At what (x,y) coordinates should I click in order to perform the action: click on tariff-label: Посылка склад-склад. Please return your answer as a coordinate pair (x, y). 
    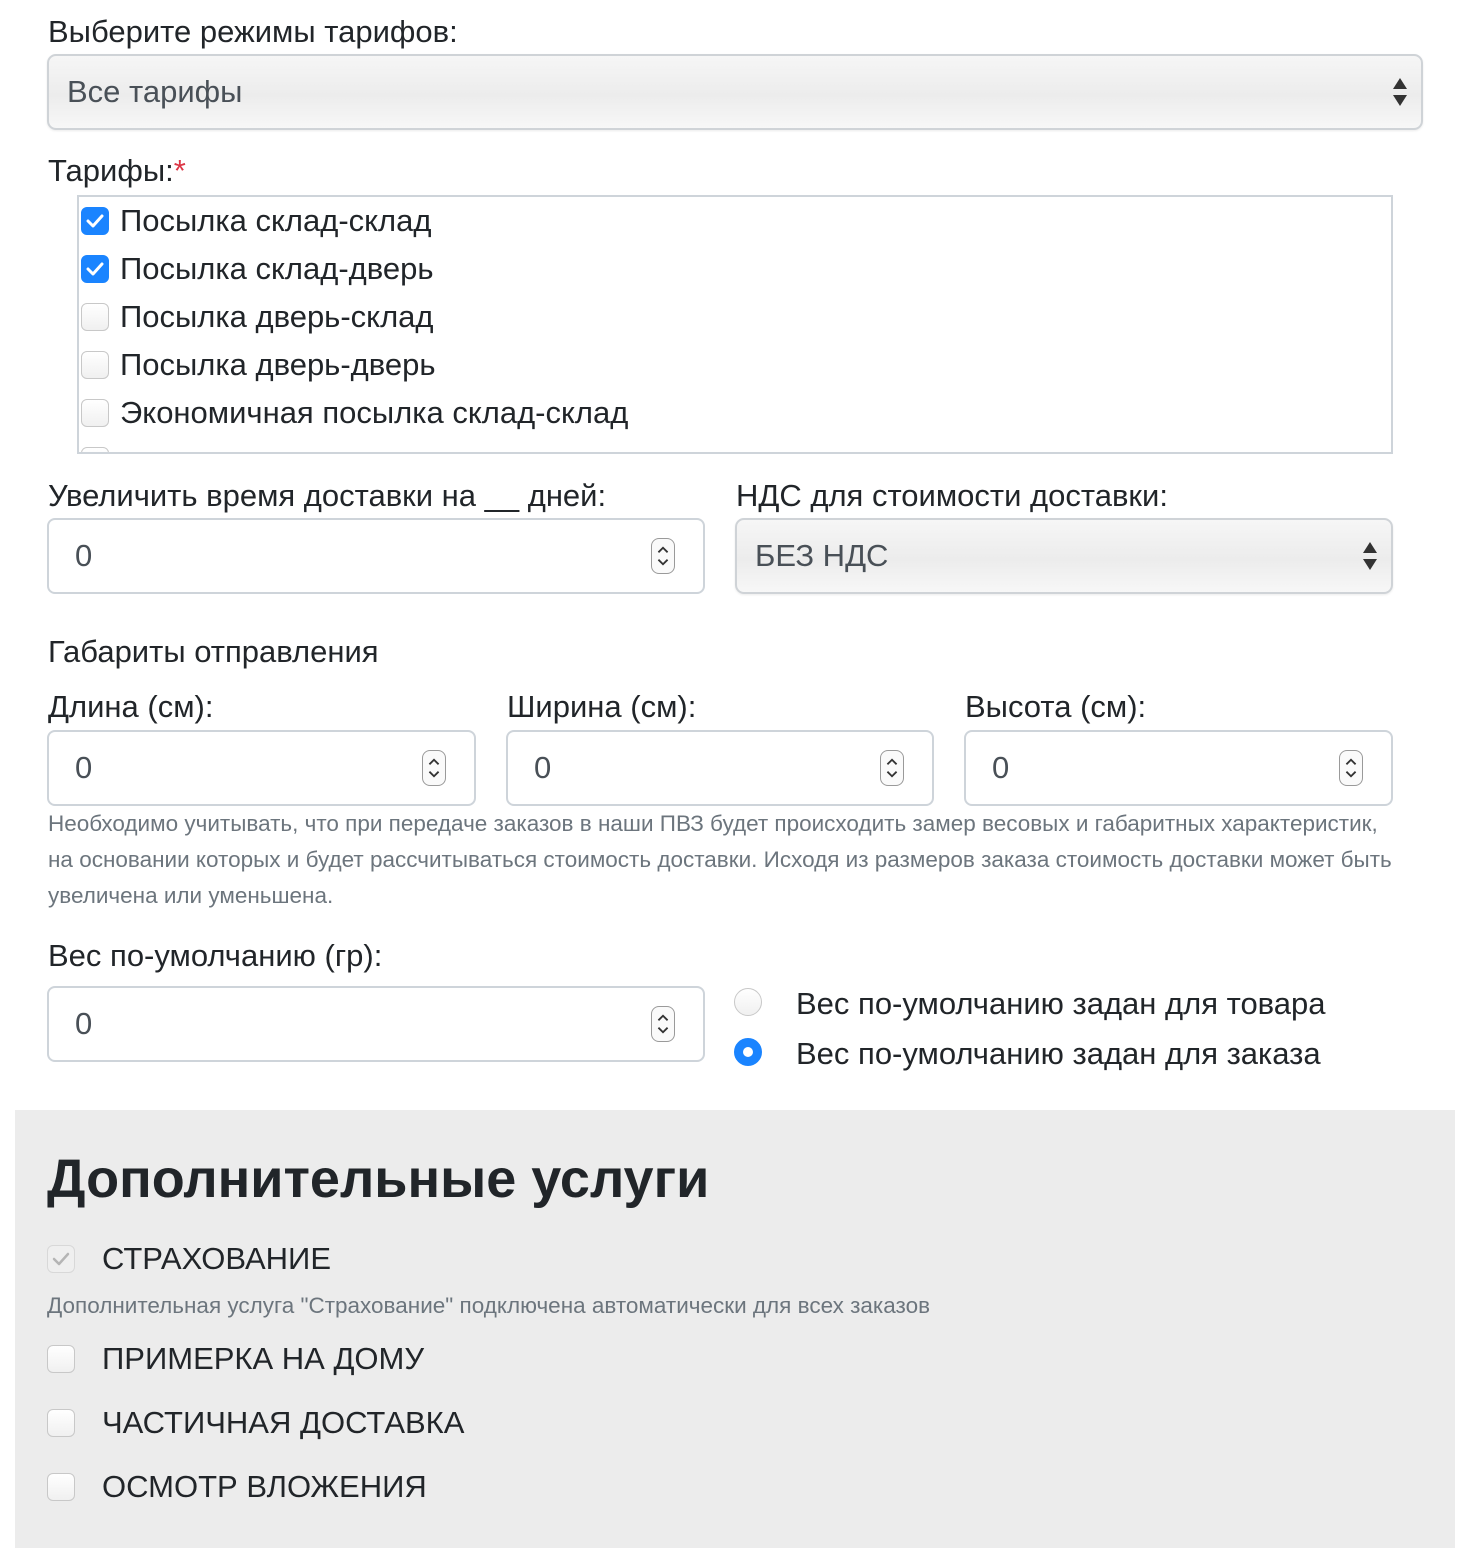
    Looking at the image, I should click on (276, 220).